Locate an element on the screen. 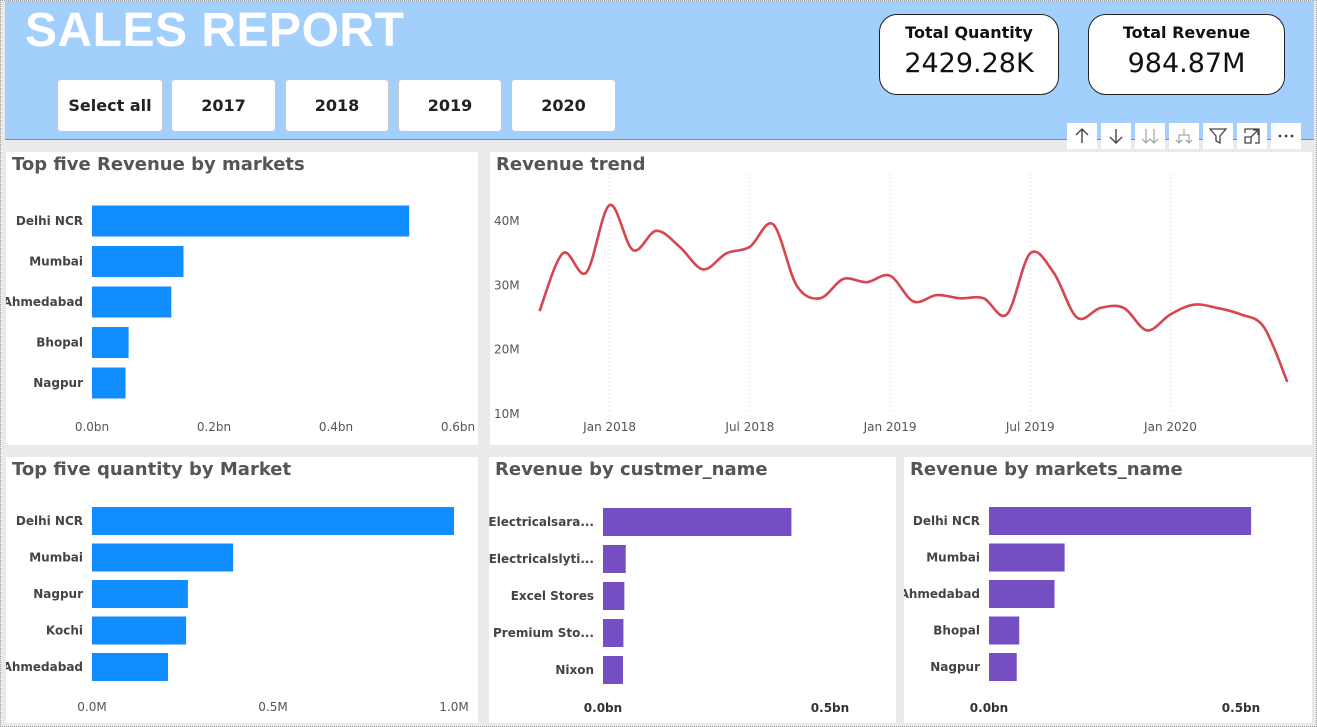  drill-down-button is located at coordinates (1116, 136).